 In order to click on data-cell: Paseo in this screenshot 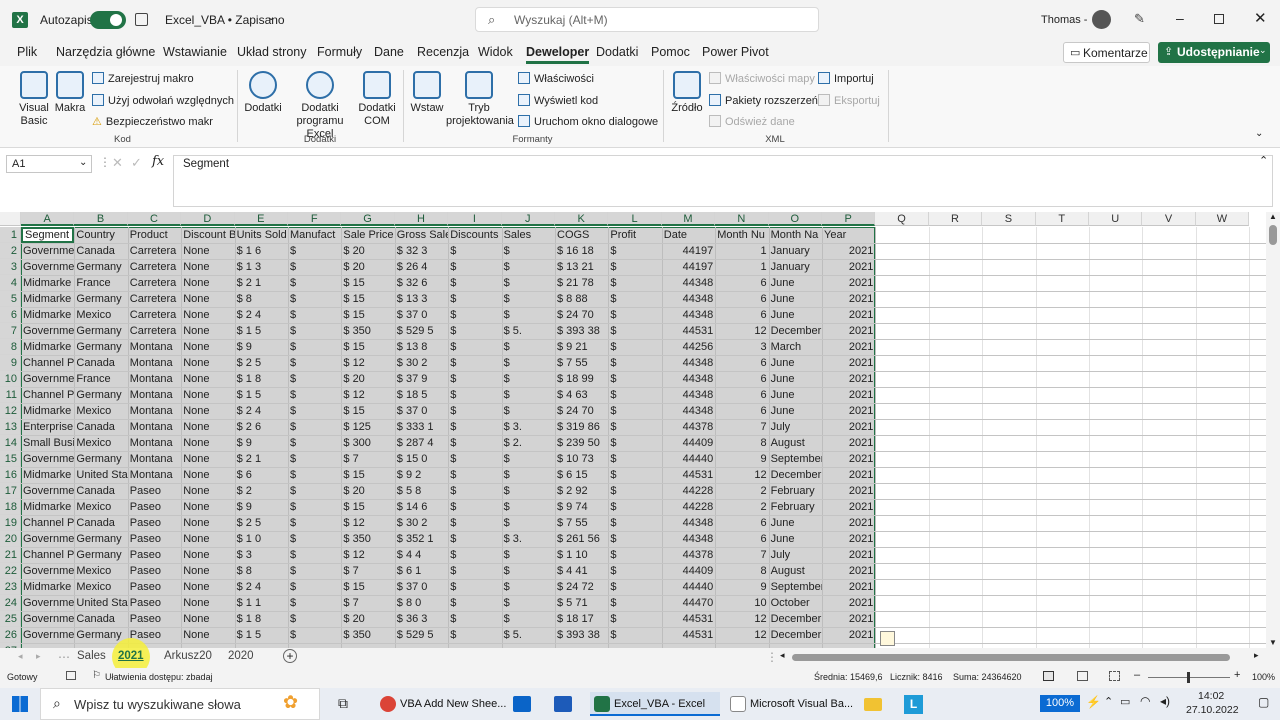, I will do `click(154, 619)`.